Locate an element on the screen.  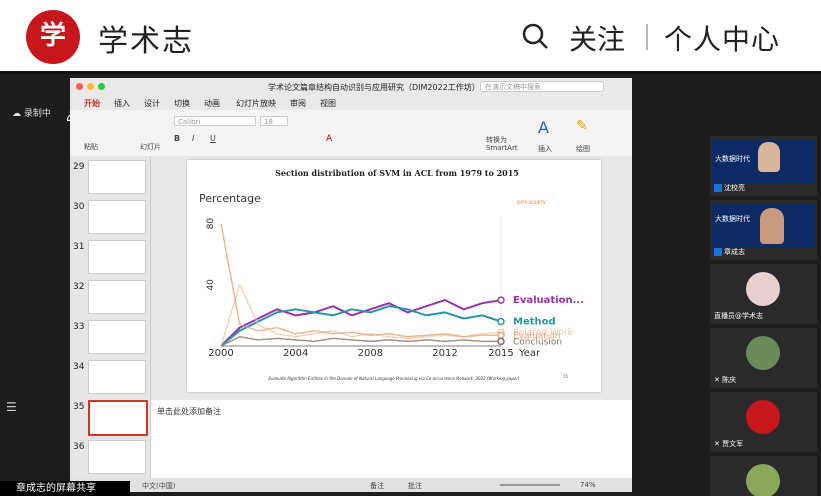
slide-number: 33 is located at coordinates (79, 327).